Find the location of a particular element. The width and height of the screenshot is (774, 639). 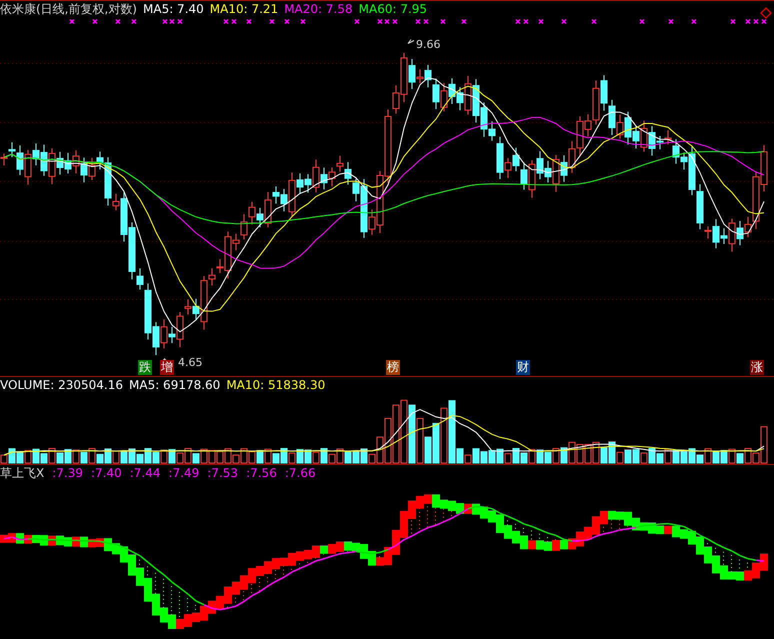

event-marker: 跌 is located at coordinates (145, 367).